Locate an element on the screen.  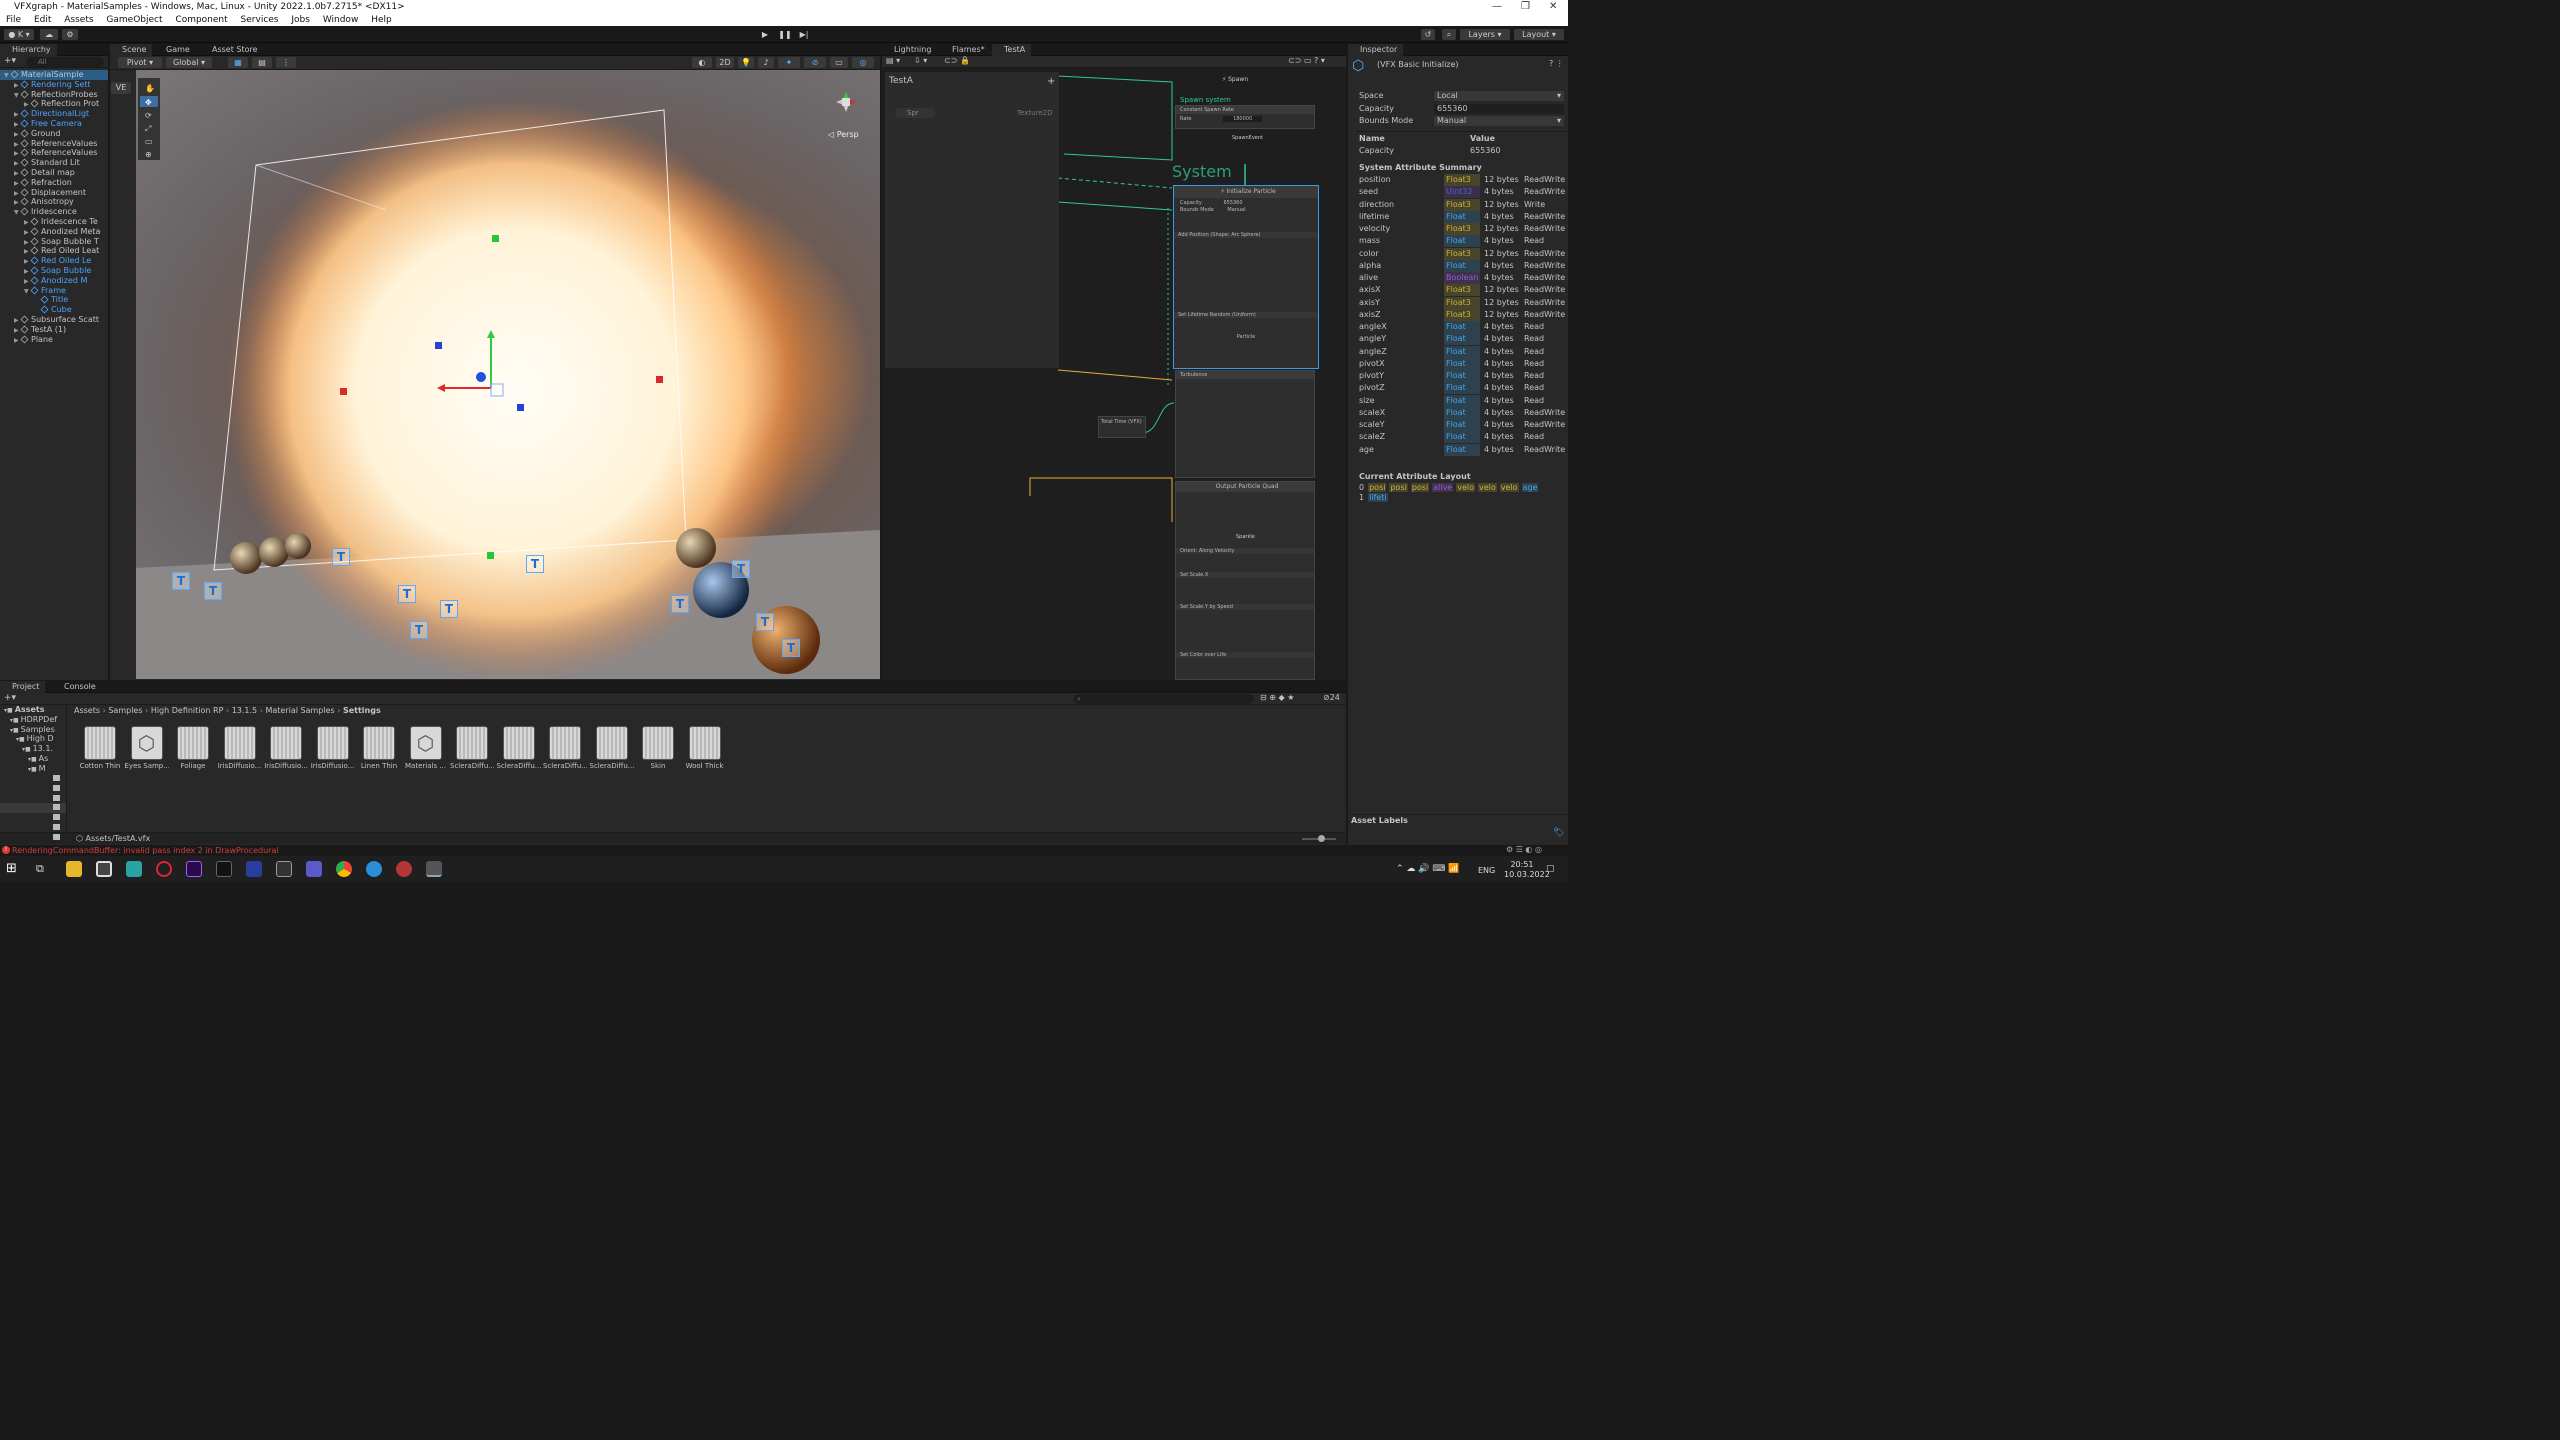
chrome-icon is located at coordinates (344, 869).